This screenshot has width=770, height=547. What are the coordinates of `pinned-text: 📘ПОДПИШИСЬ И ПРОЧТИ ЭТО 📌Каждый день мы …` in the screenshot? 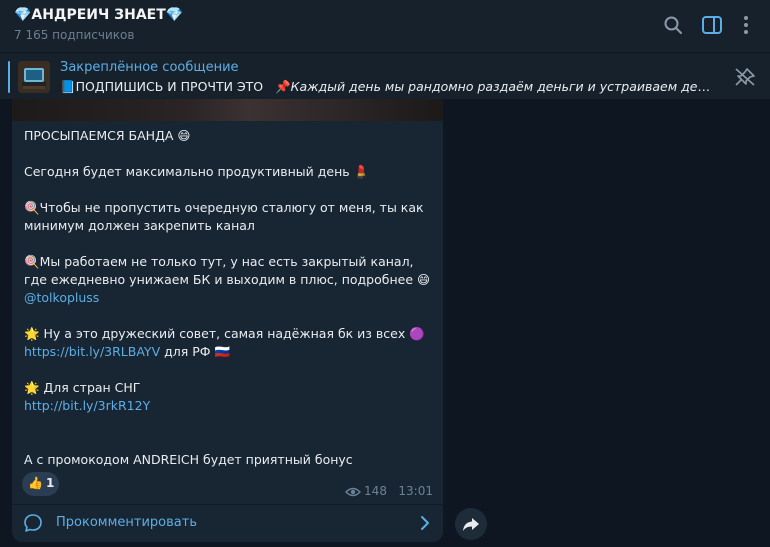 It's located at (385, 87).